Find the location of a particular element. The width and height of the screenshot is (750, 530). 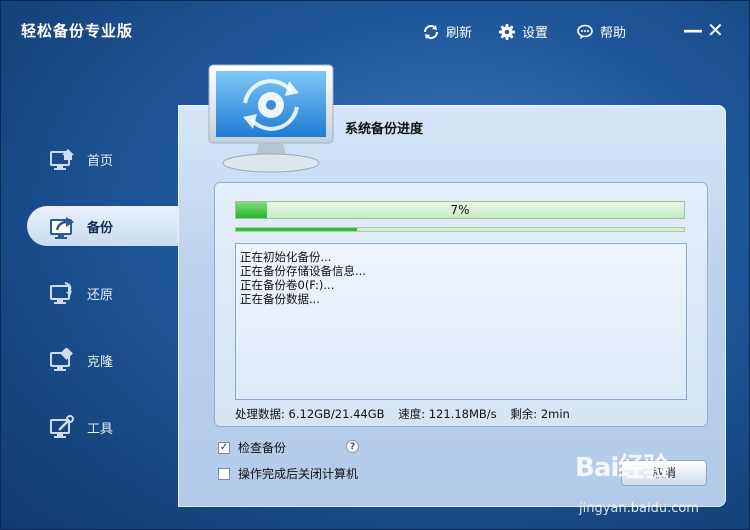

refresh-label: 刷新 is located at coordinates (459, 33).